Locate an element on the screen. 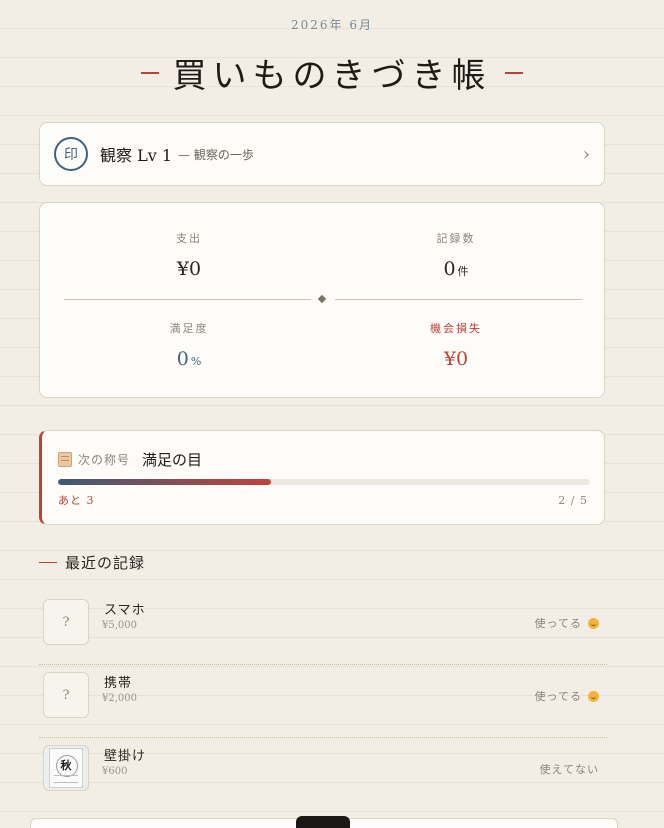 This screenshot has width=664, height=828. records-value: 0件 is located at coordinates (456, 269).